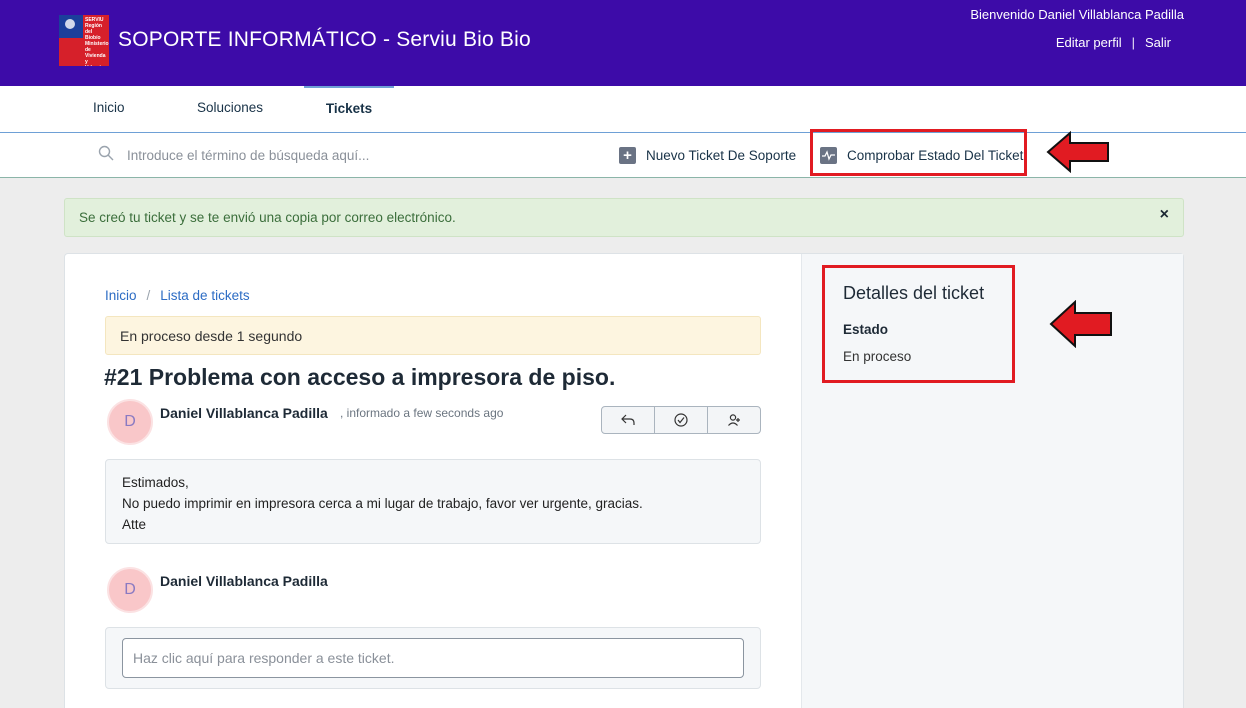  Describe the element at coordinates (244, 413) in the screenshot. I see `ticket-author: Daniel Villablanca Padilla` at that location.